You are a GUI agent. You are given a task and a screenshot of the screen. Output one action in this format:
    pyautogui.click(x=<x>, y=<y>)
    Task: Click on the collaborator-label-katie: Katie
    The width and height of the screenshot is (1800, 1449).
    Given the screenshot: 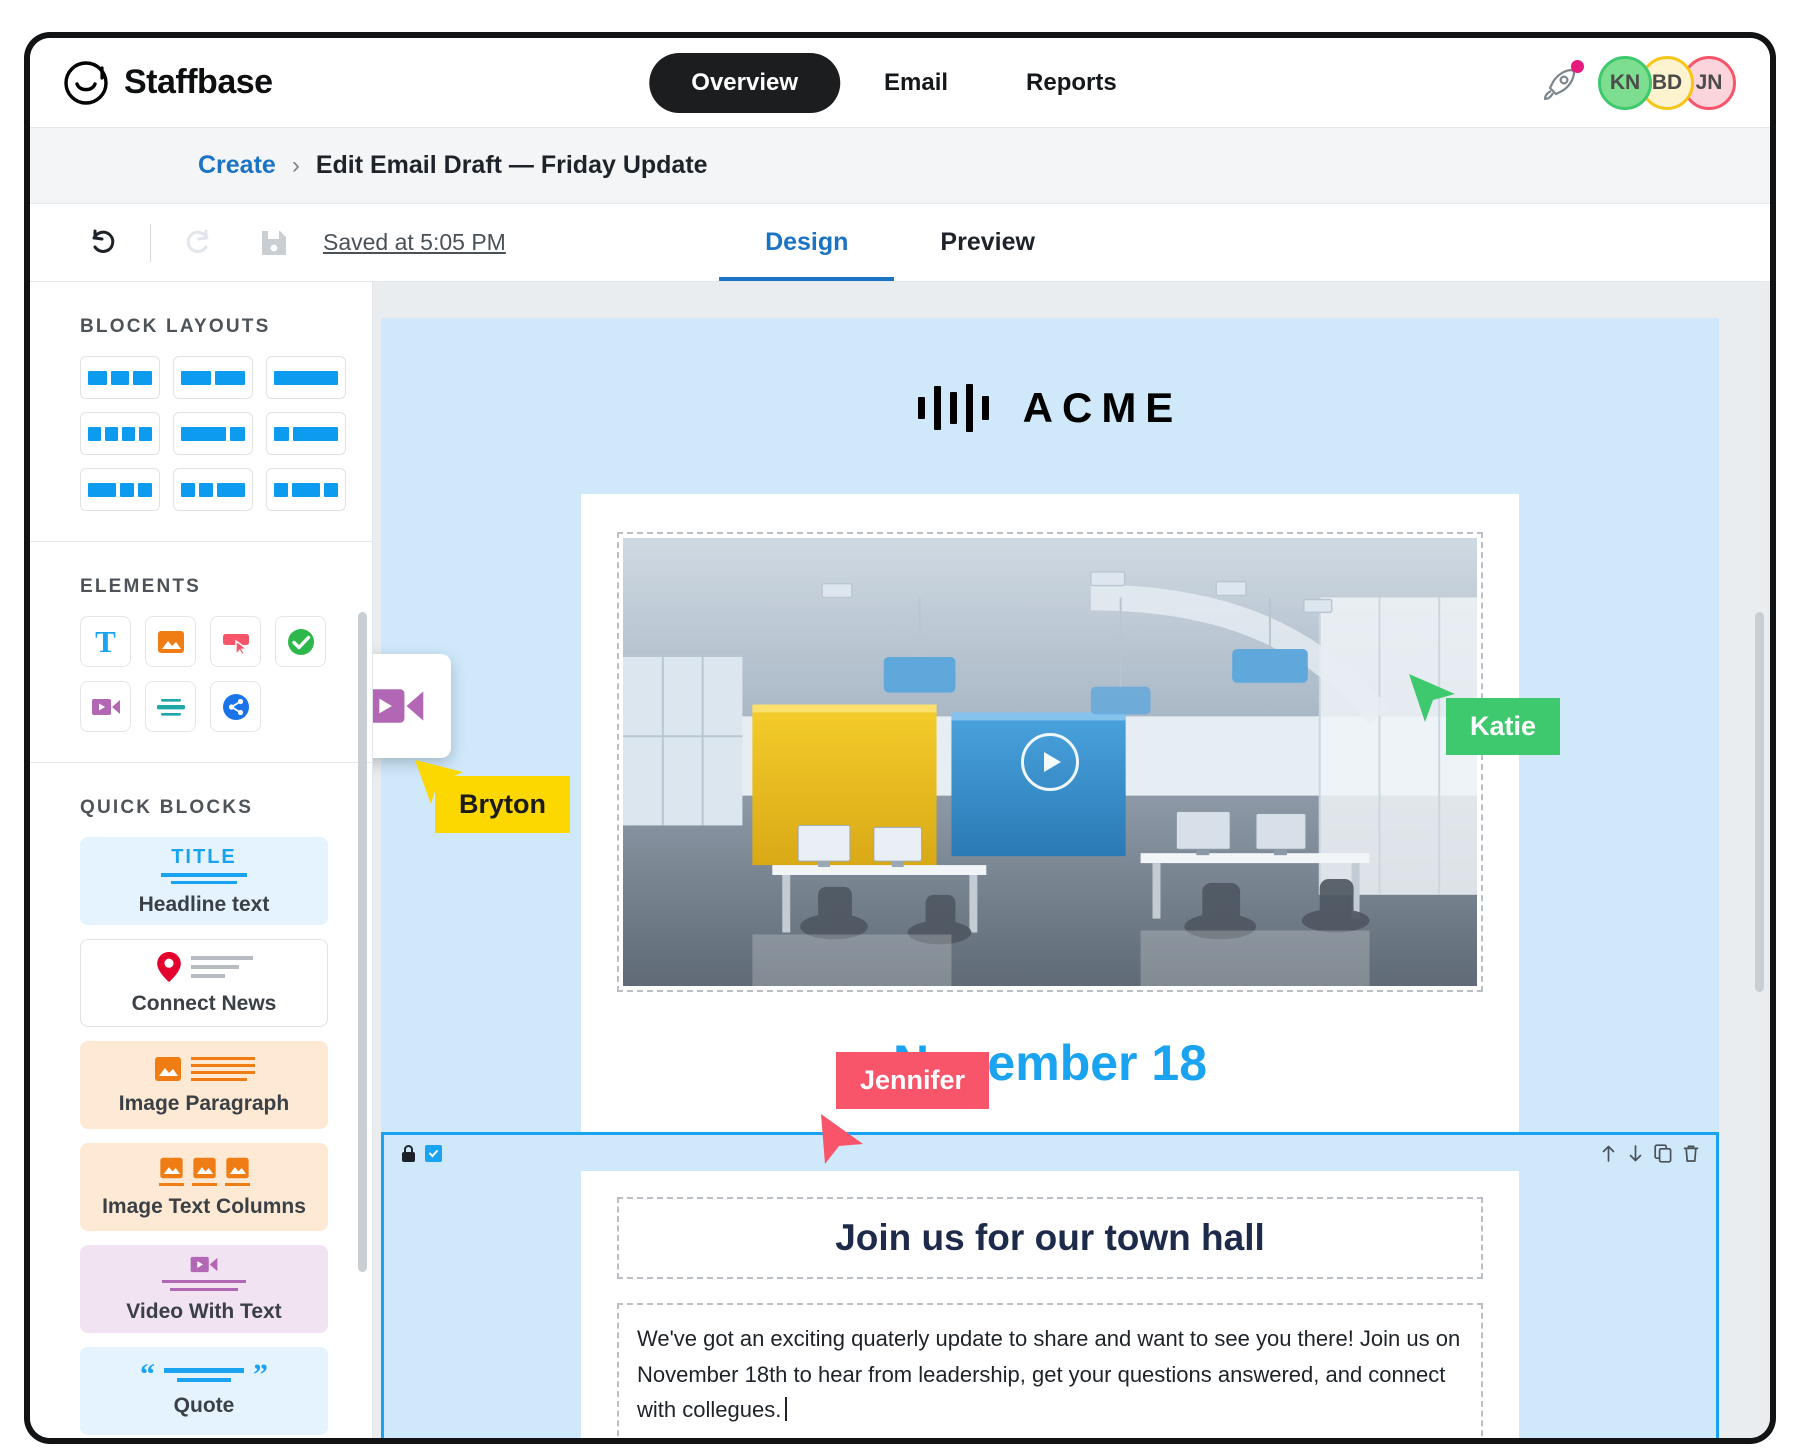 What is the action you would take?
    pyautogui.click(x=1503, y=726)
    